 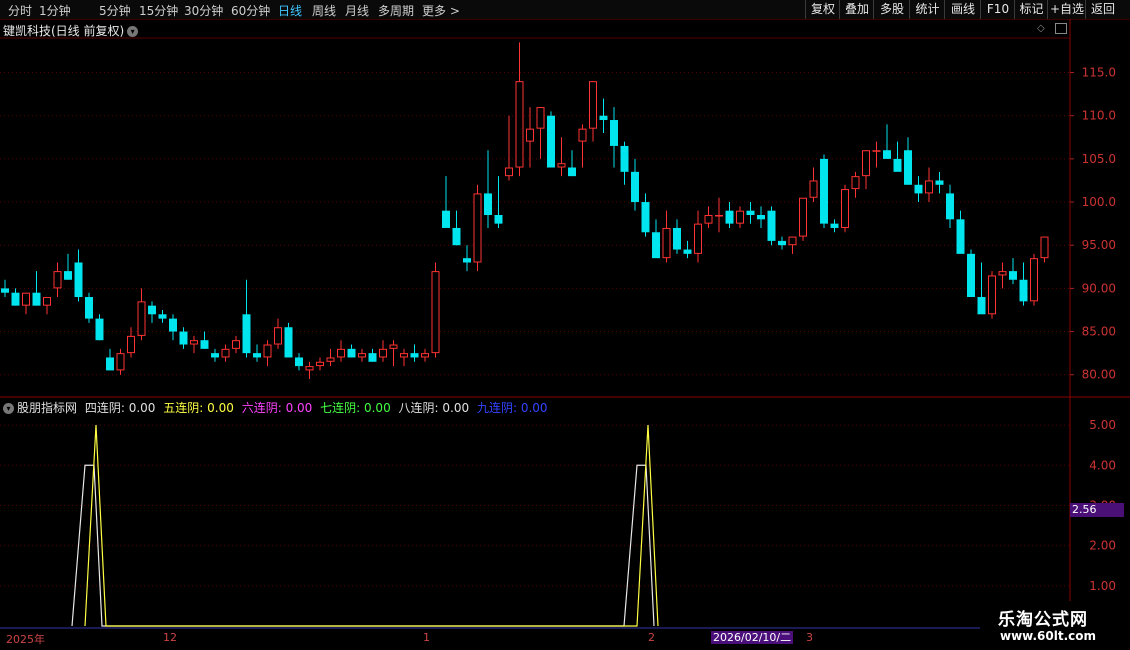 I want to click on indicator-tick-label: 1.00, so click(x=1102, y=586).